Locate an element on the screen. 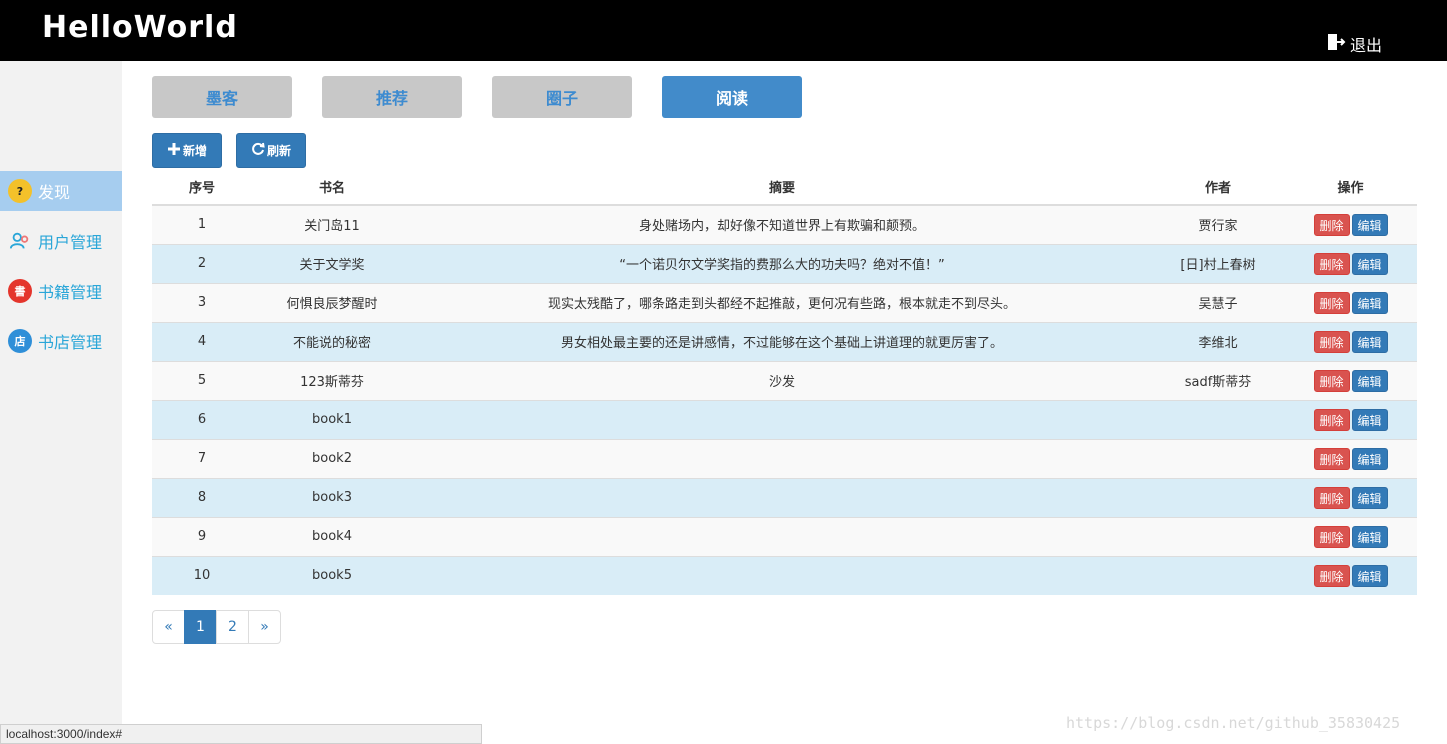  cell-number: 6 is located at coordinates (202, 419).